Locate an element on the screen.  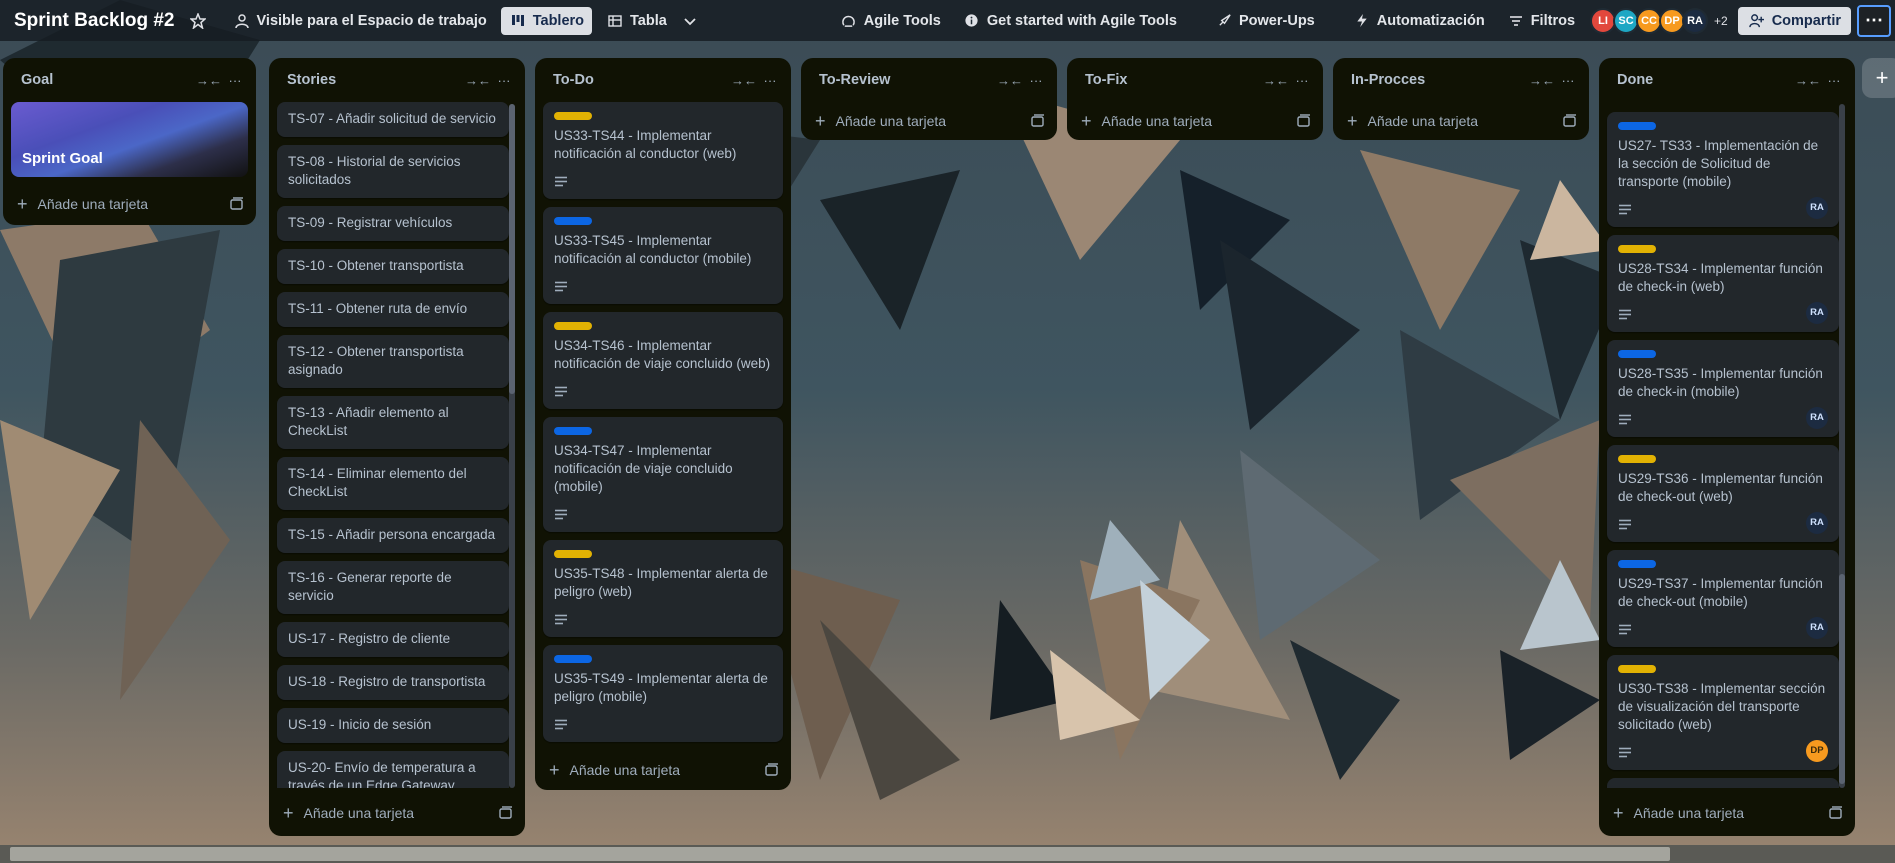
story-card: TS-16 - Generar reporte de servicio is located at coordinates (393, 587).